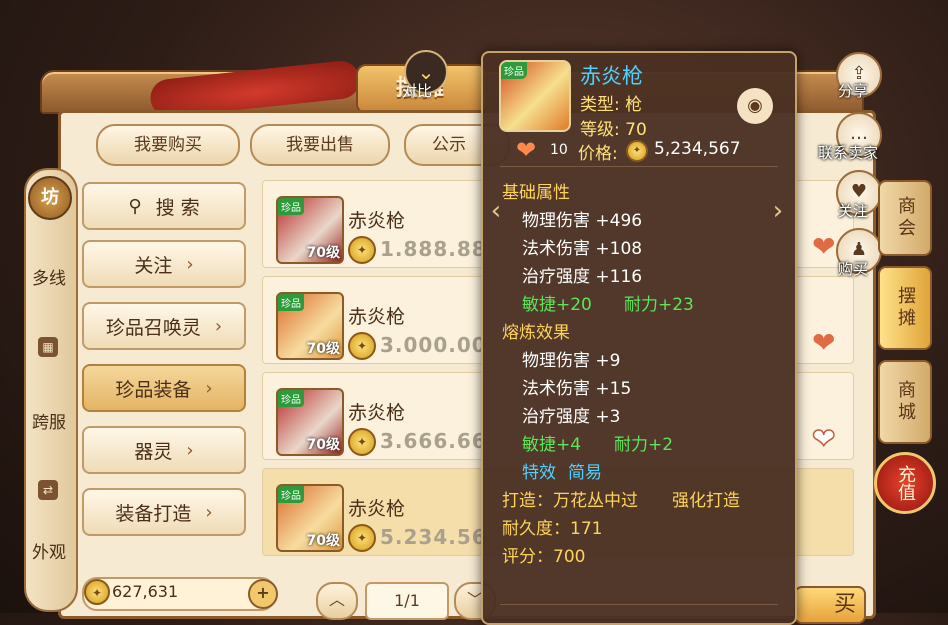  Describe the element at coordinates (544, 557) in the screenshot. I see `score: 评分：700` at that location.